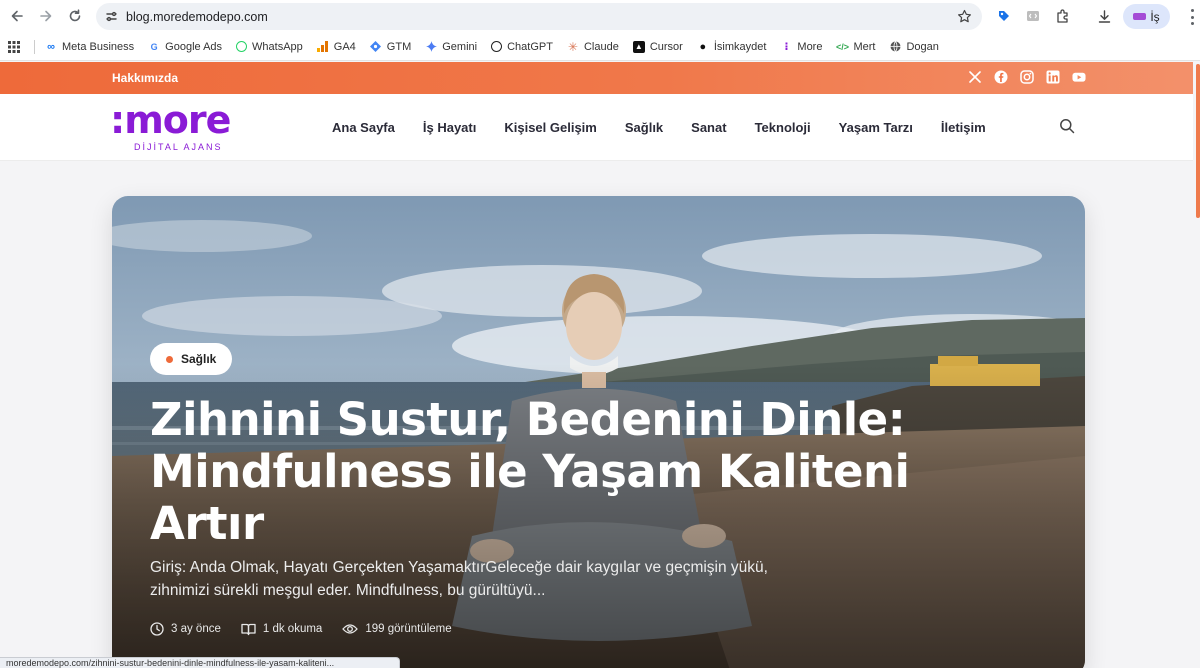  I want to click on menu-item-iletisim: İletişim, so click(963, 127).